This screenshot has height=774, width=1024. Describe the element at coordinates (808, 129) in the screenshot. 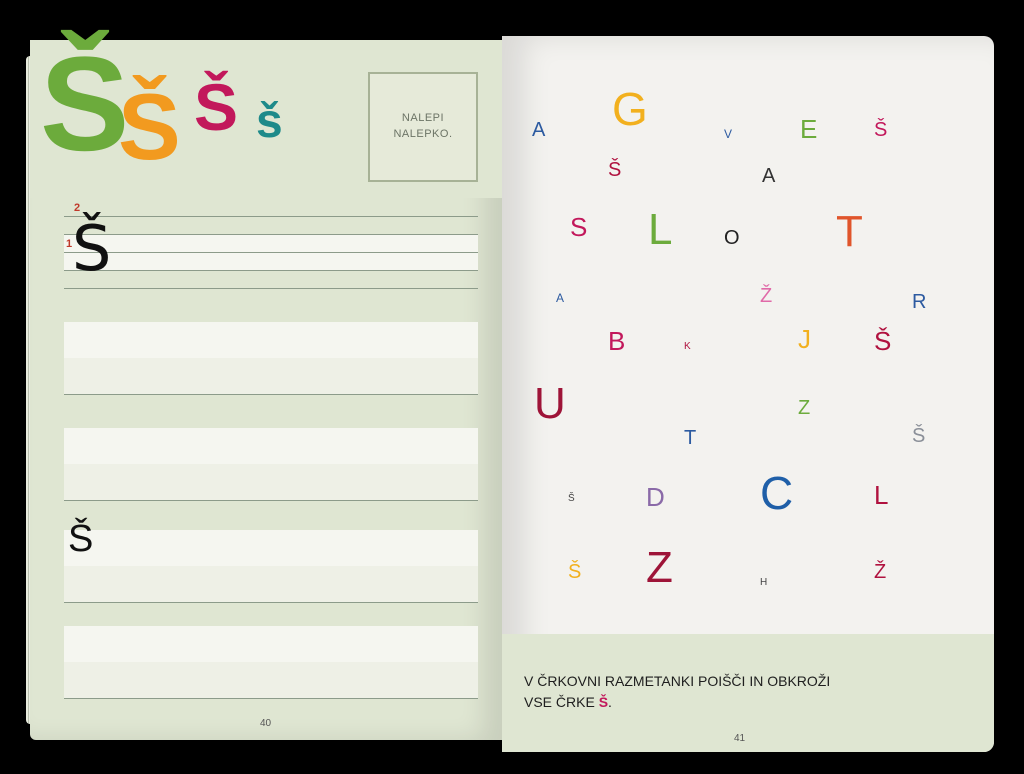

I see `puzzle-letter-4: E` at that location.